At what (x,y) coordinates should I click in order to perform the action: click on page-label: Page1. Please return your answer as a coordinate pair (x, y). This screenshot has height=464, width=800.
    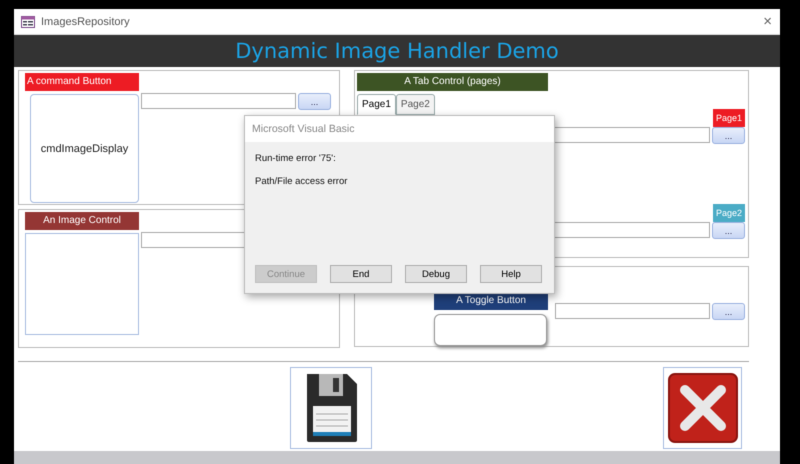
    Looking at the image, I should click on (728, 118).